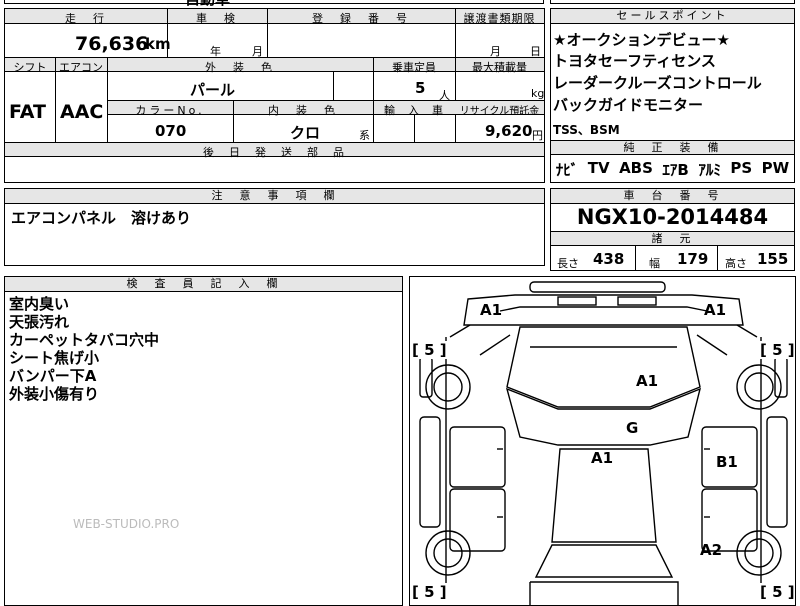  I want to click on width-label: 幅, so click(654, 263).